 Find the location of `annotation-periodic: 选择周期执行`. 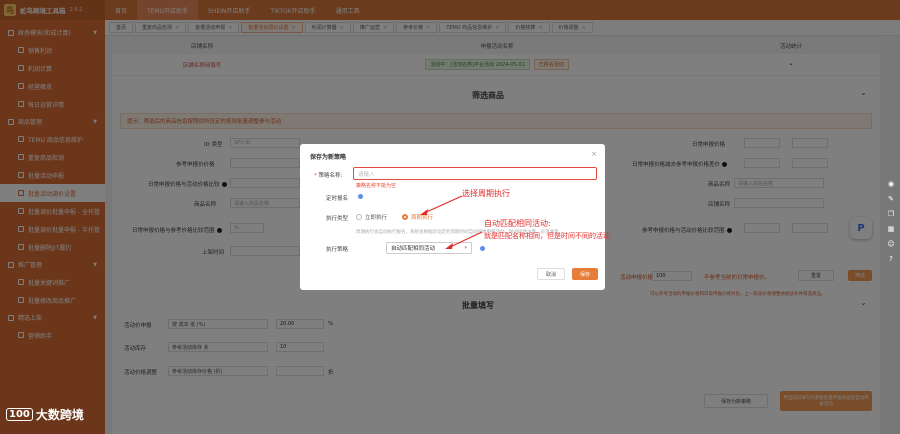

annotation-periodic: 选择周期执行 is located at coordinates (486, 193).